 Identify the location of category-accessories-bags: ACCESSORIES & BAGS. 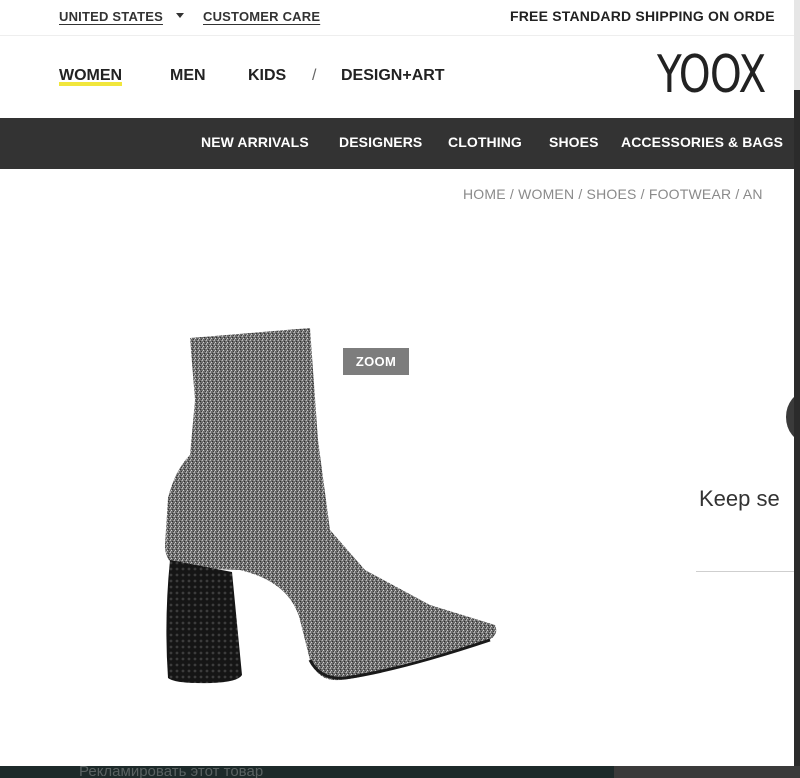
(702, 142).